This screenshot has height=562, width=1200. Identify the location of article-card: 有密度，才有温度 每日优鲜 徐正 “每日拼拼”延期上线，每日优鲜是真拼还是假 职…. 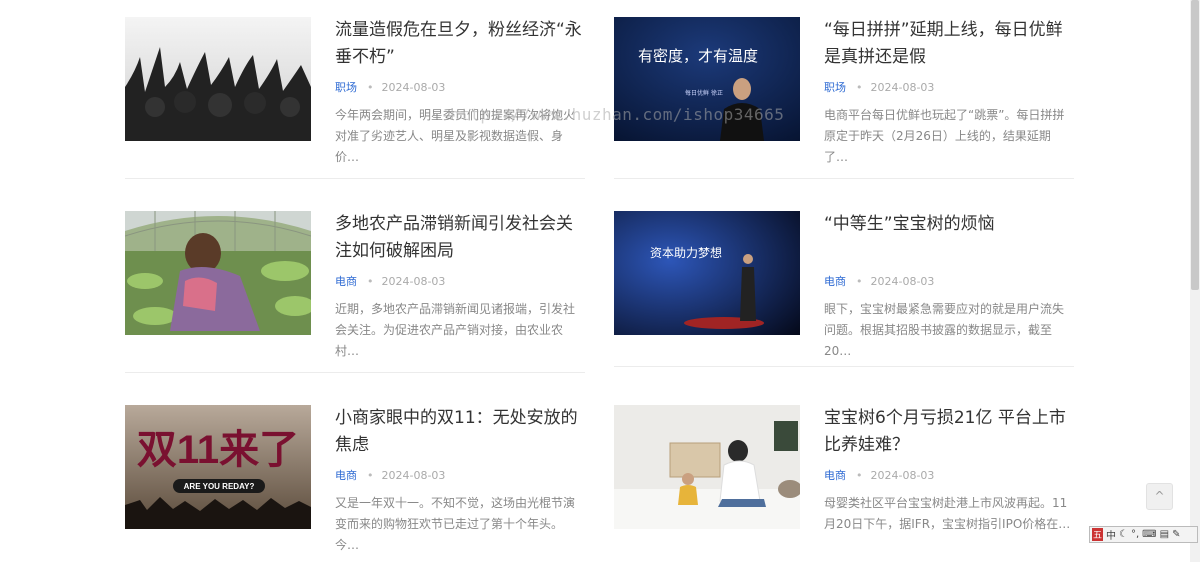
(844, 90).